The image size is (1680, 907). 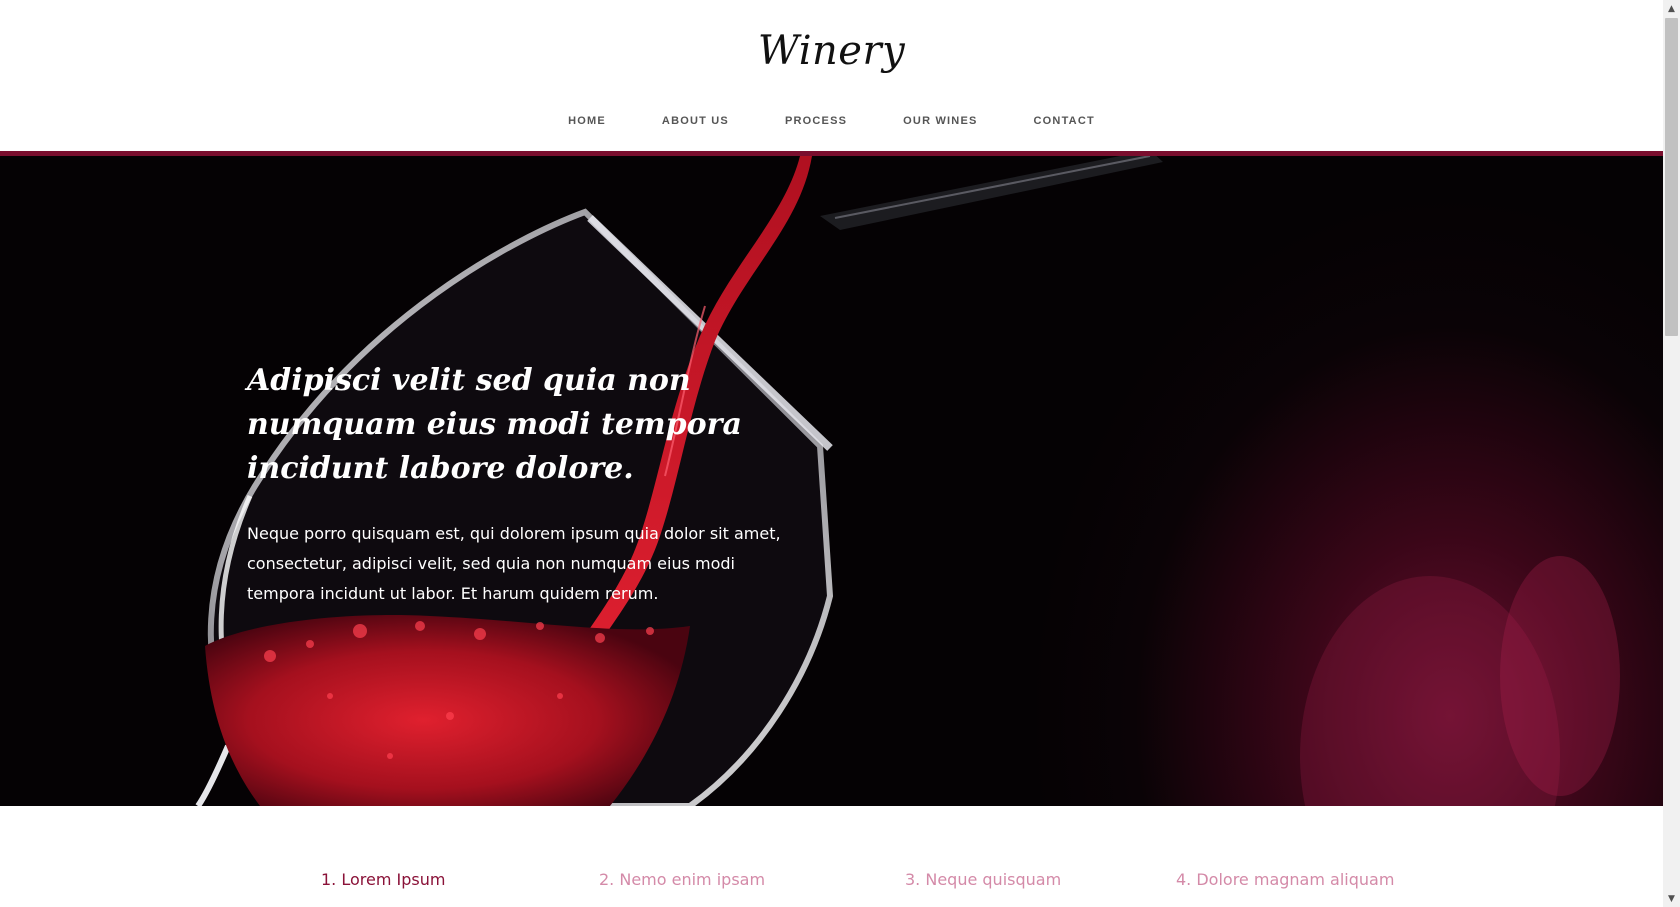 What do you see at coordinates (1671, 453) in the screenshot?
I see `vertical-scrollbar: ▲ ▼` at bounding box center [1671, 453].